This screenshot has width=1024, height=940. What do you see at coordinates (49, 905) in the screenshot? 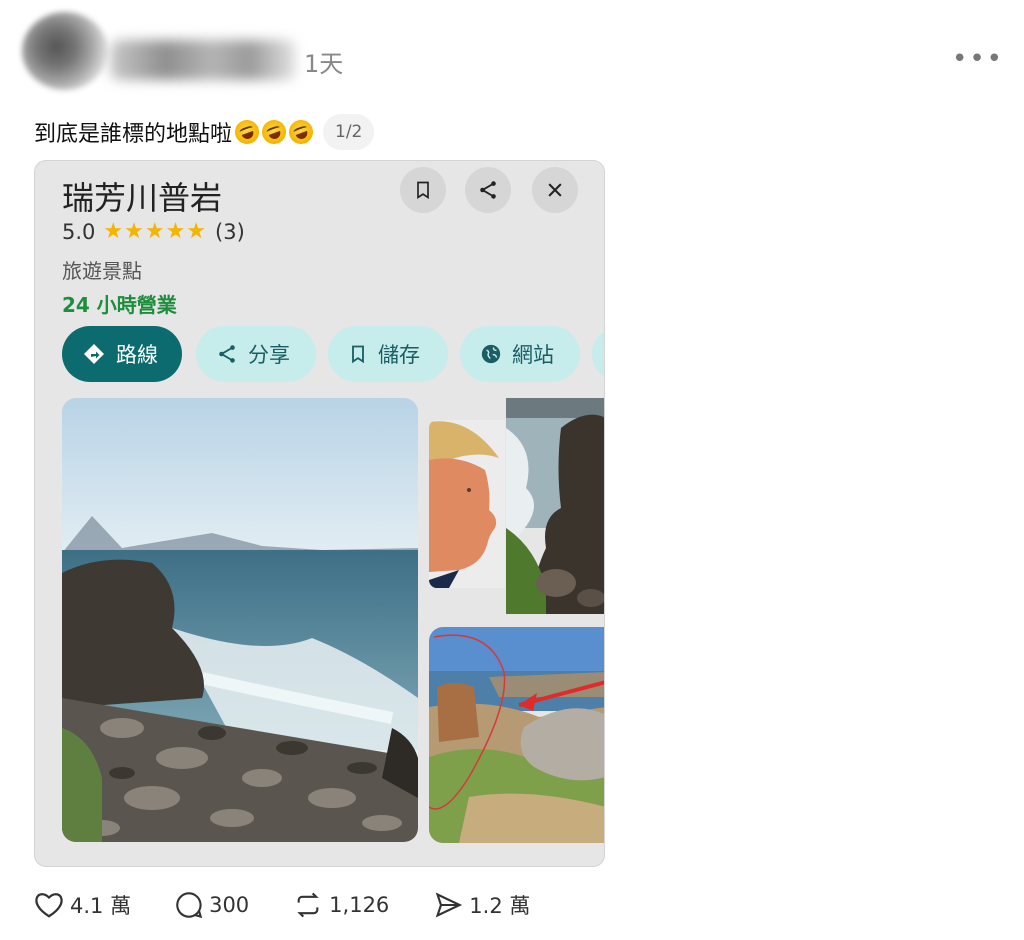
I see `heart-icon` at bounding box center [49, 905].